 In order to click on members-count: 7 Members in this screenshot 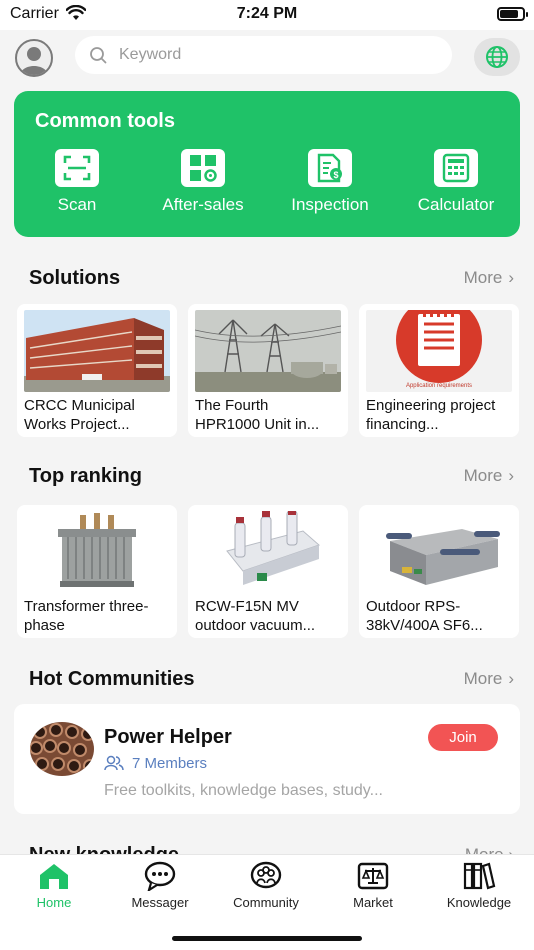, I will do `click(170, 763)`.